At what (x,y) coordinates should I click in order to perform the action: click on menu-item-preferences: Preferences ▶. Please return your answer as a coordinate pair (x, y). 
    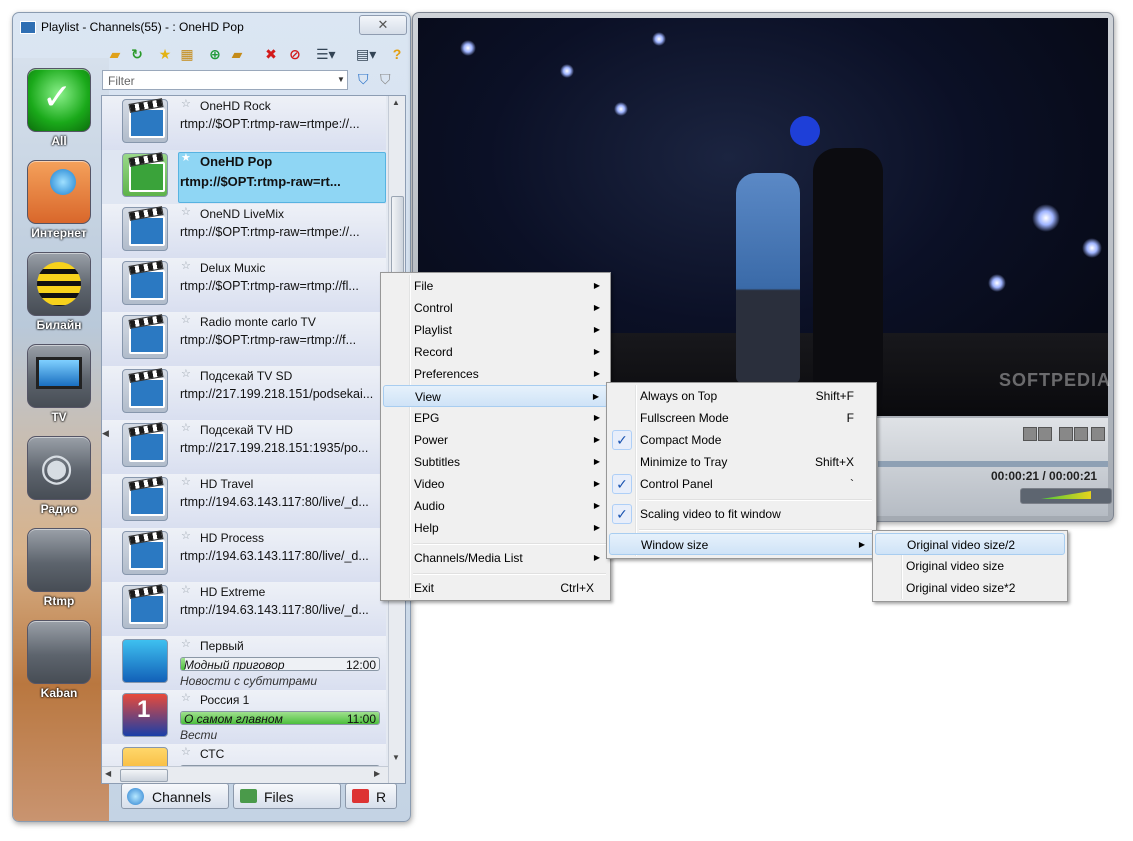
    Looking at the image, I should click on (495, 374).